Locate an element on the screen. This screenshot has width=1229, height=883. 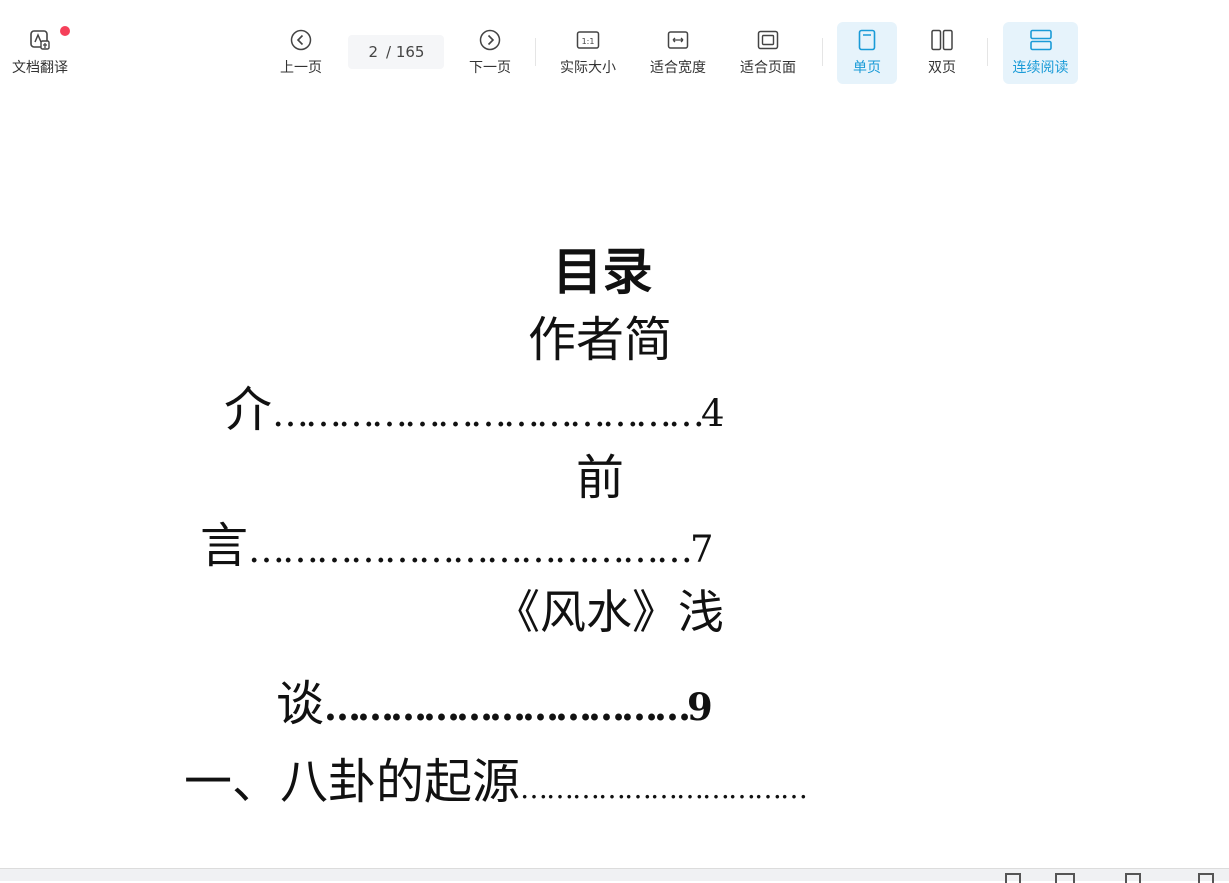
actual-size-button: 1:1 实际大小 is located at coordinates (588, 53).